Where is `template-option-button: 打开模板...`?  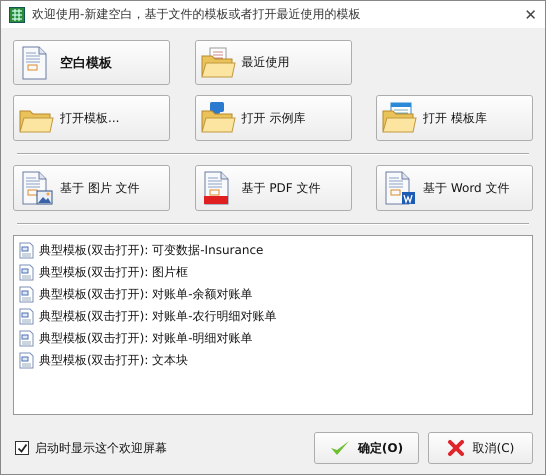 template-option-button: 打开模板... is located at coordinates (91, 118).